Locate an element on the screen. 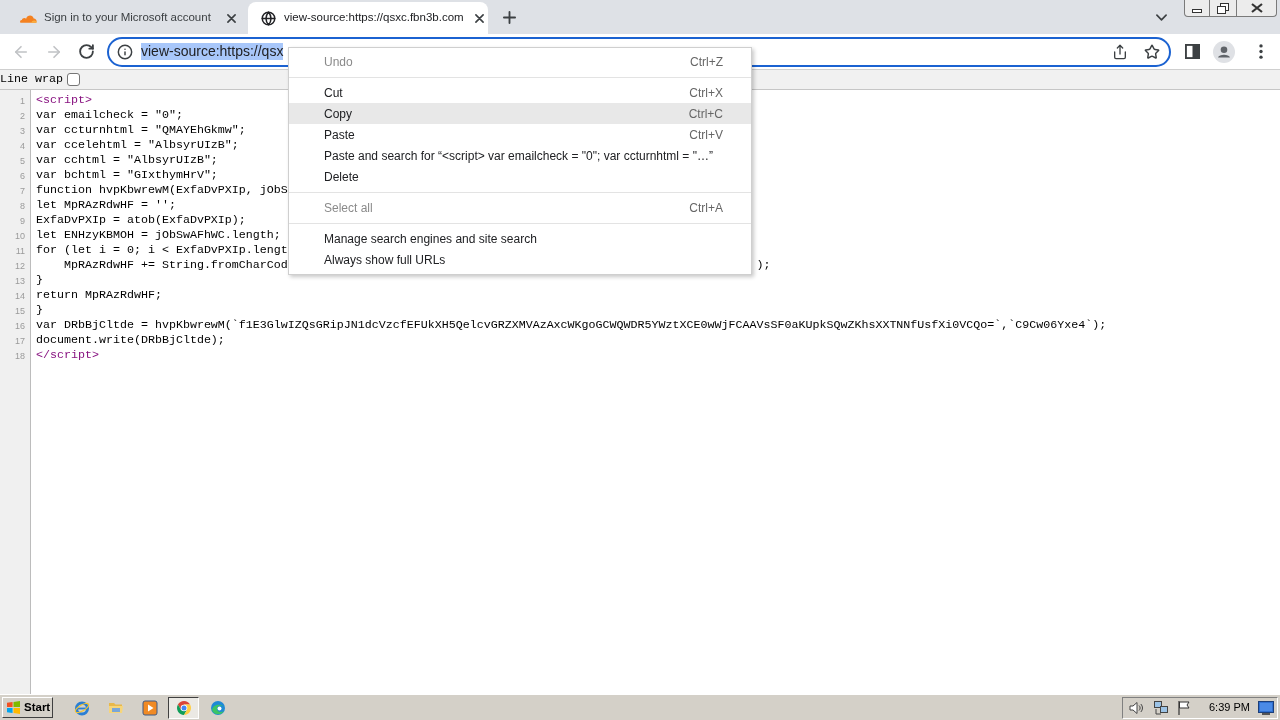  source-line: ); is located at coordinates (763, 265).